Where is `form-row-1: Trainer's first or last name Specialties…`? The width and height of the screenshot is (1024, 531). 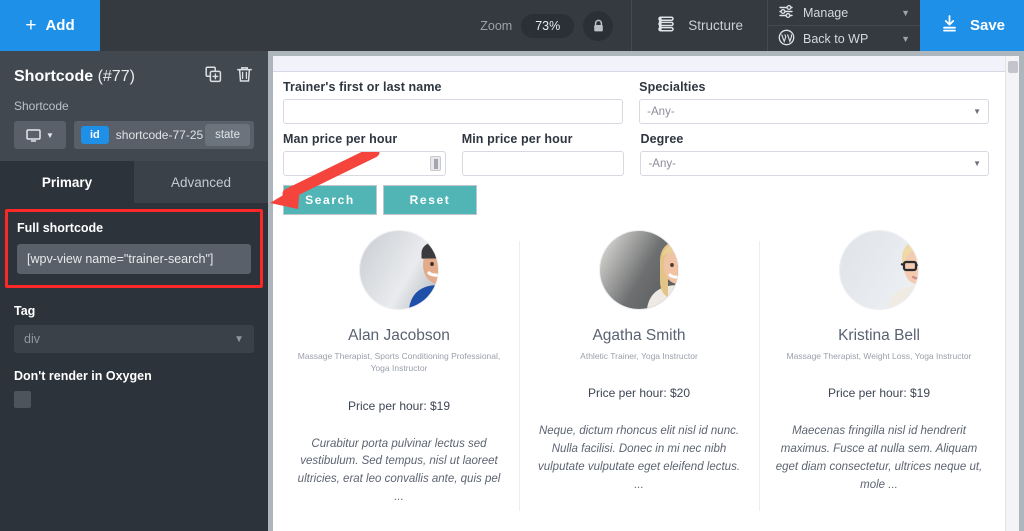 form-row-1: Trainer's first or last name Specialties… is located at coordinates (639, 98).